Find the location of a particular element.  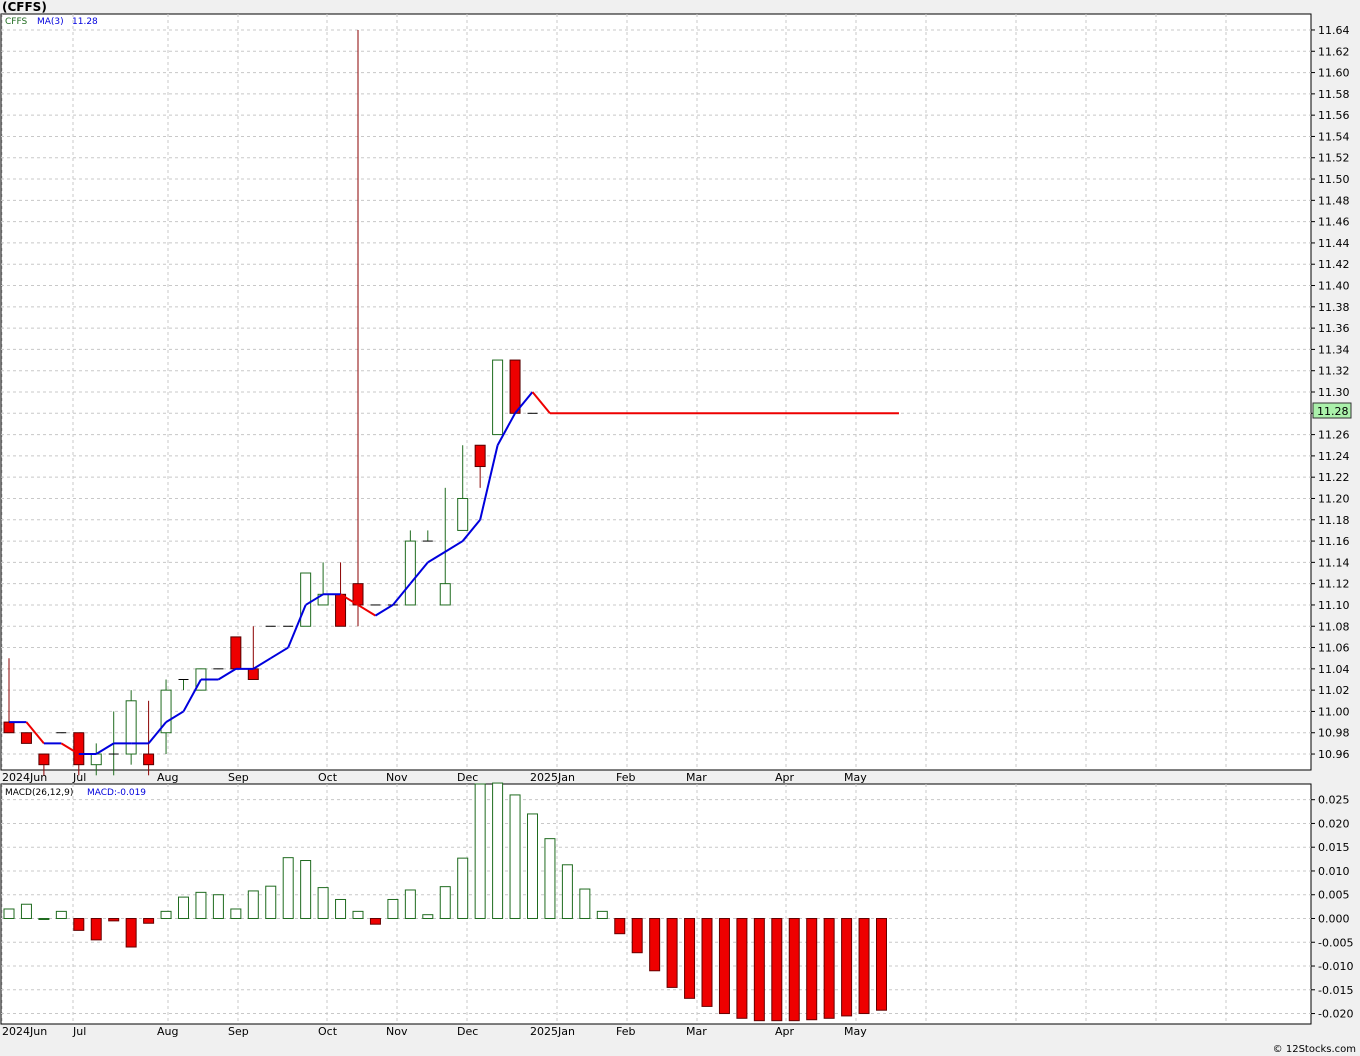

price-x-tick-label: Oct is located at coordinates (328, 777).